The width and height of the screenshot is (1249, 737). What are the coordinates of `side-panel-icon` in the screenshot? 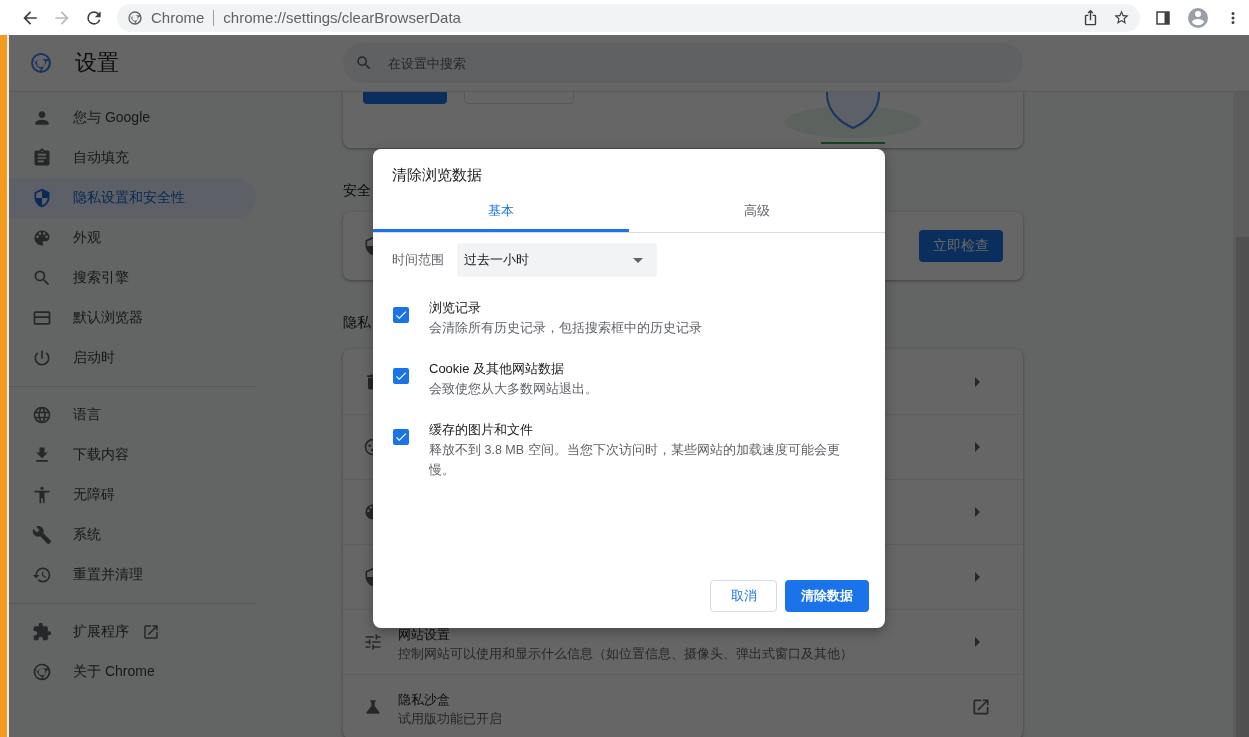 It's located at (1163, 17).